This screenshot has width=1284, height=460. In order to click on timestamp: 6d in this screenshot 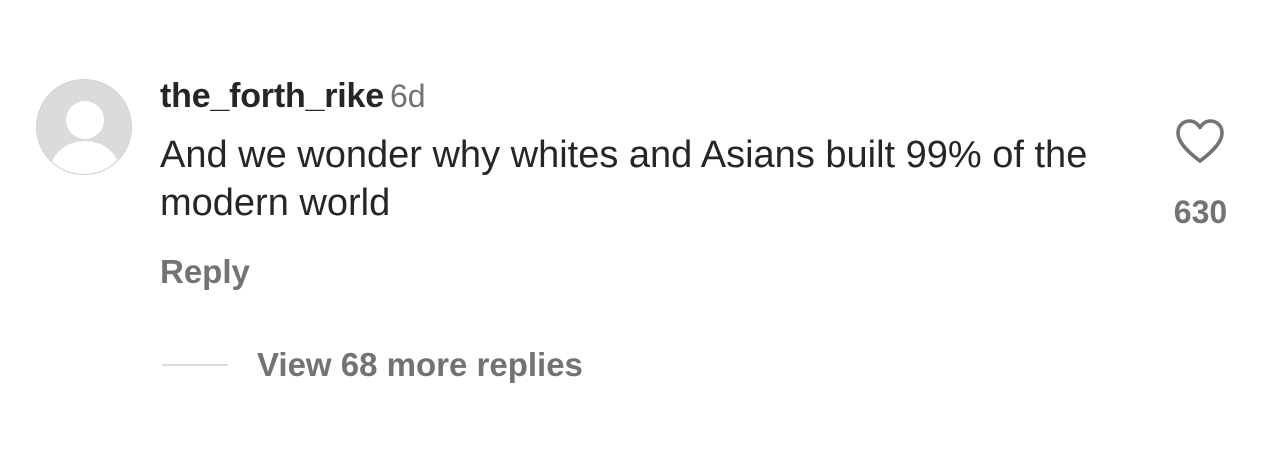, I will do `click(407, 96)`.